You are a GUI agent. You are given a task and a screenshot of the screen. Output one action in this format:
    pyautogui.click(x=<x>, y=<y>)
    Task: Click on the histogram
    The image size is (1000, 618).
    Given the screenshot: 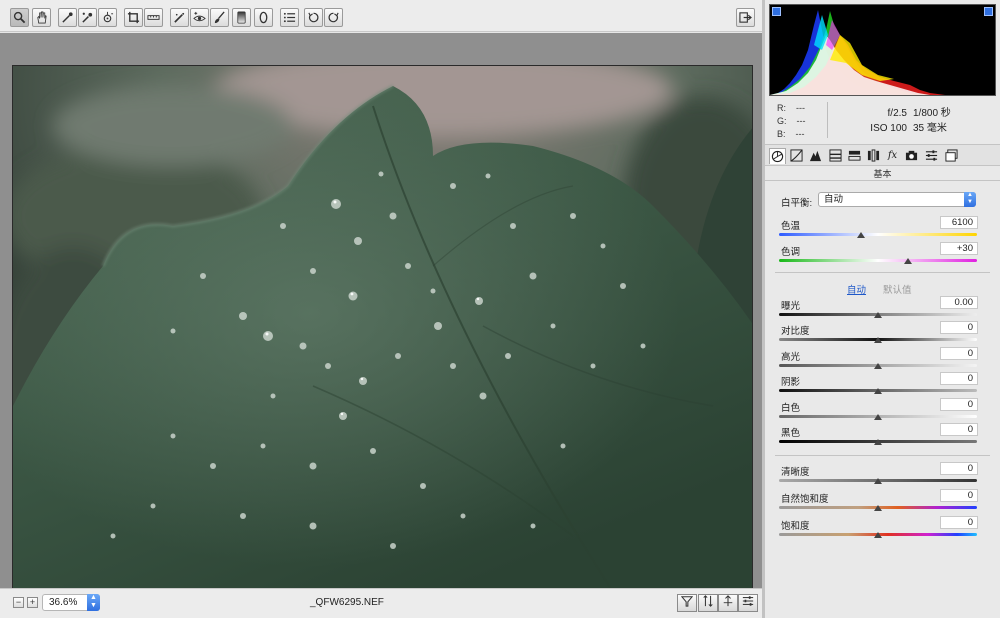 What is the action you would take?
    pyautogui.click(x=882, y=50)
    